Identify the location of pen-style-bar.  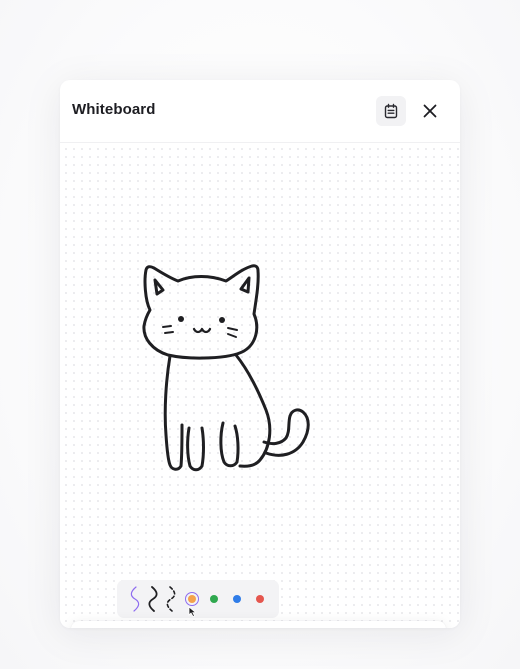
(198, 599).